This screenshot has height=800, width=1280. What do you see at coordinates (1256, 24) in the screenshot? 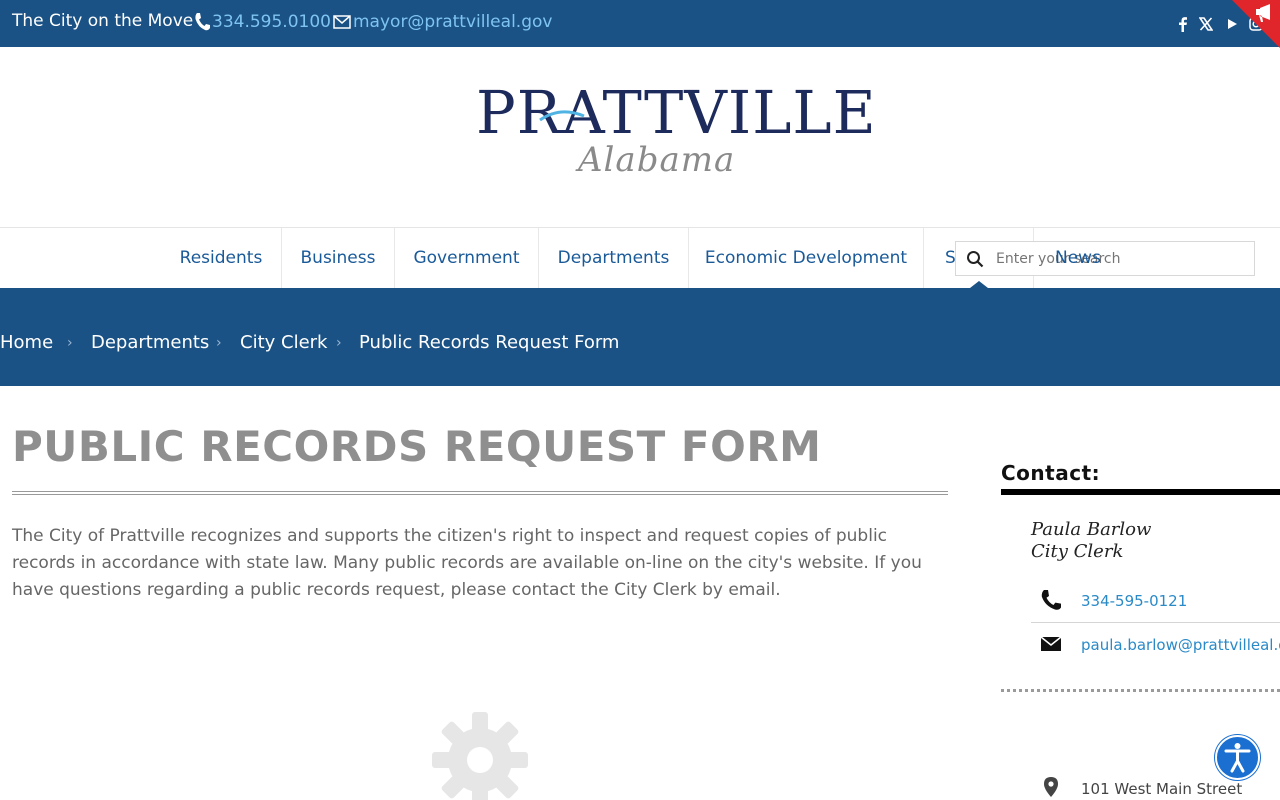
I see `announcement-icon` at bounding box center [1256, 24].